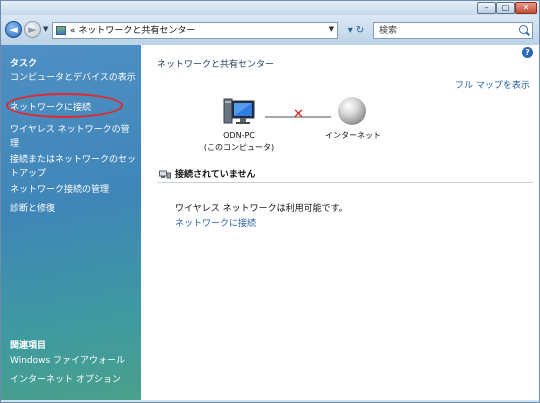  I want to click on sidebar-item-manage-connections: ネットワーク接続の管理, so click(73, 190).